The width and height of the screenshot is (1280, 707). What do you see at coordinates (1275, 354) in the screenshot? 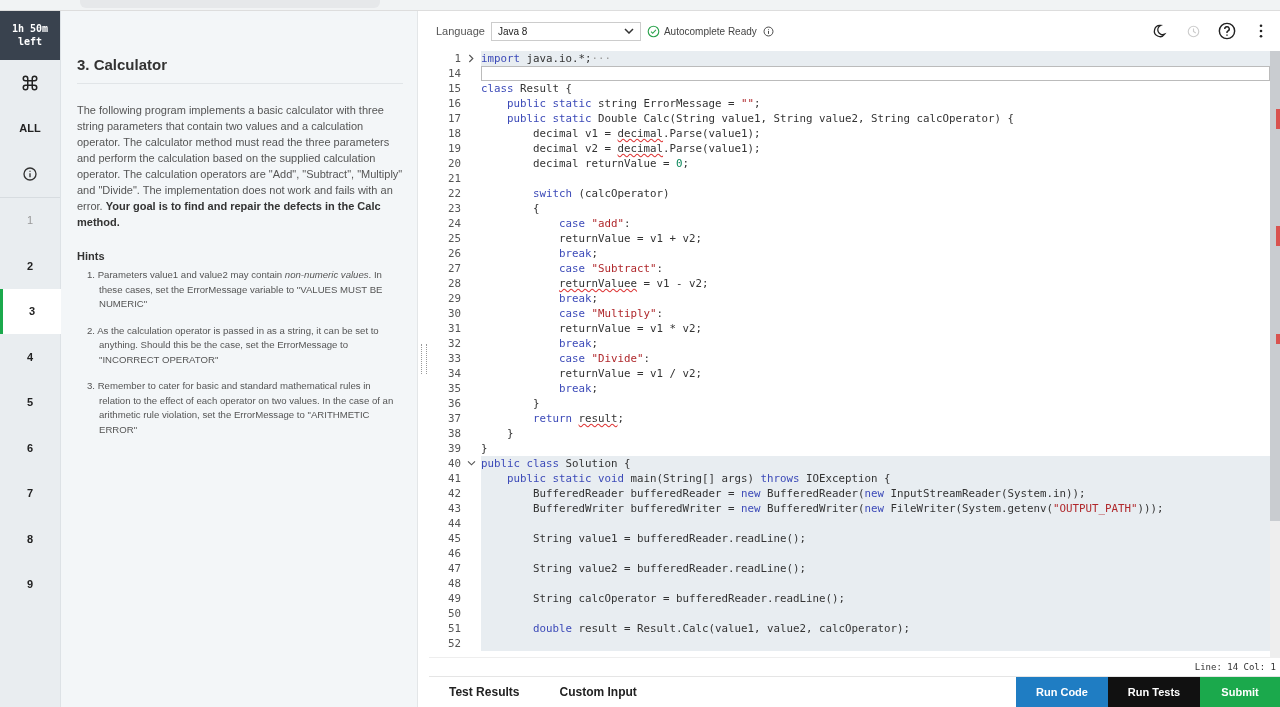
I see `scrollbar` at bounding box center [1275, 354].